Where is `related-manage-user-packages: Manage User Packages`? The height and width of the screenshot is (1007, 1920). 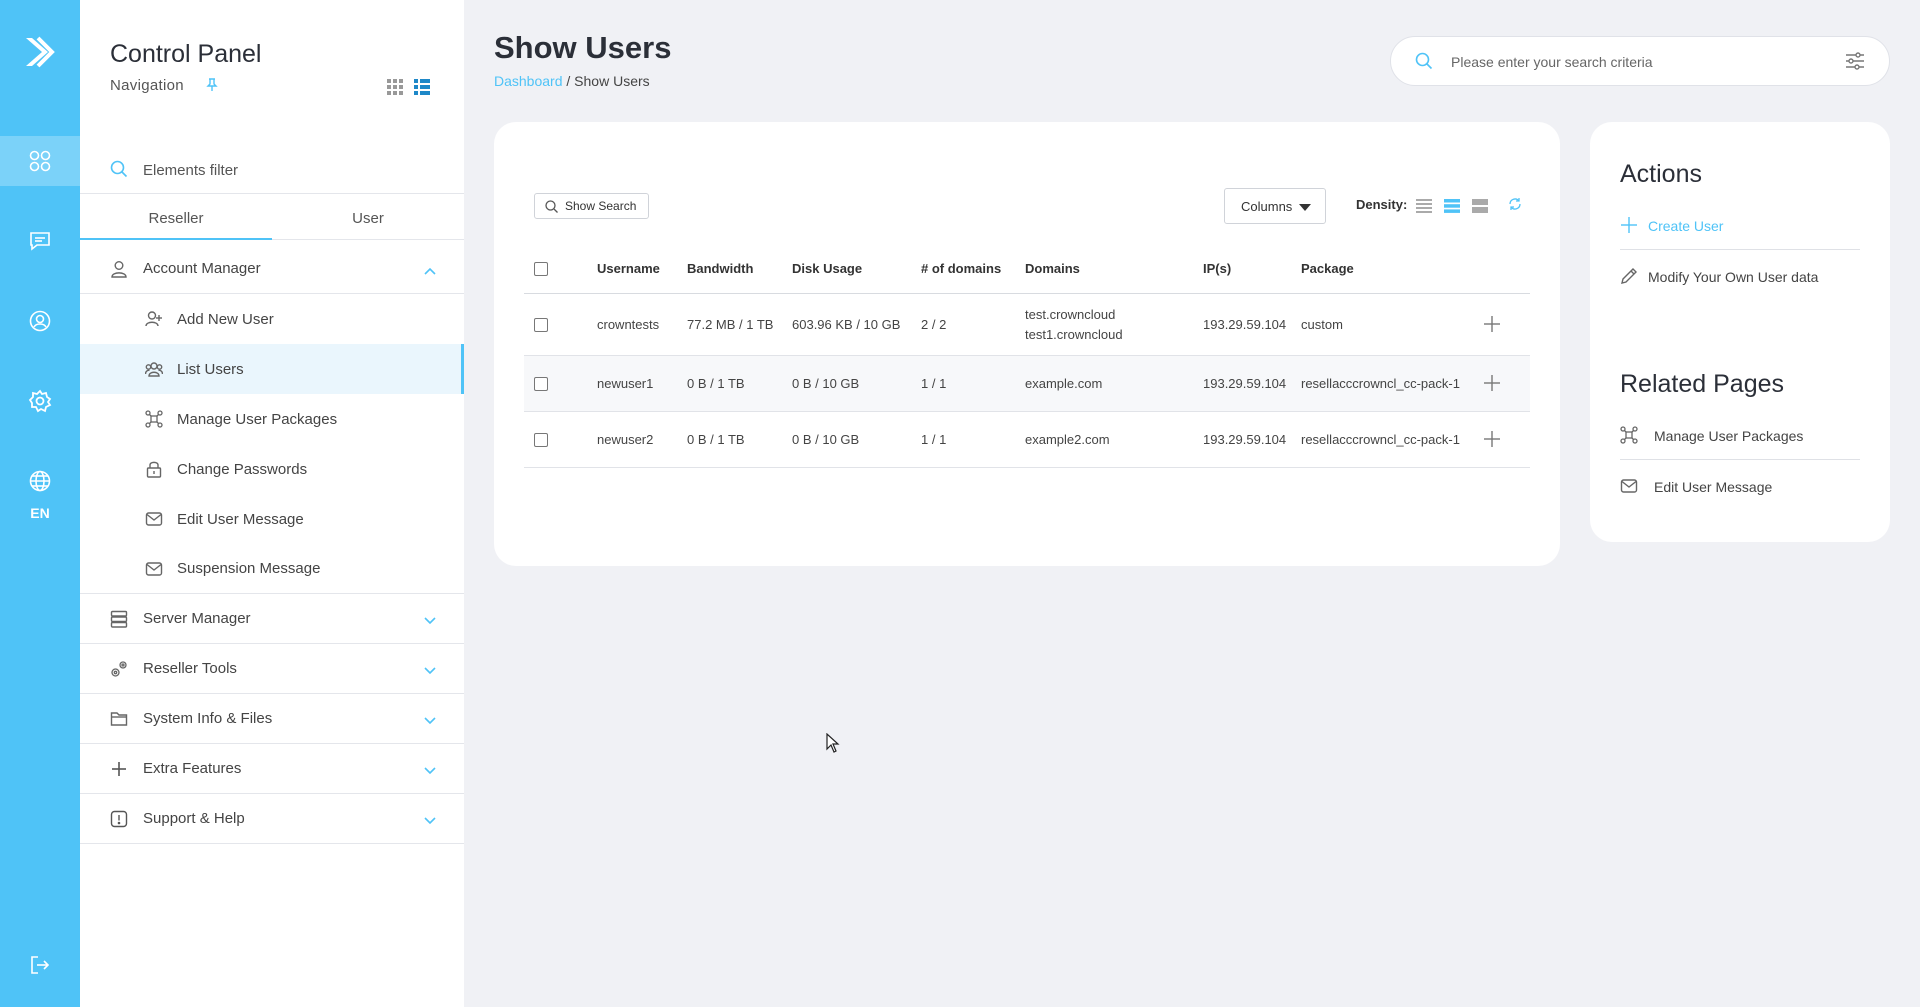
related-manage-user-packages: Manage User Packages is located at coordinates (1740, 437).